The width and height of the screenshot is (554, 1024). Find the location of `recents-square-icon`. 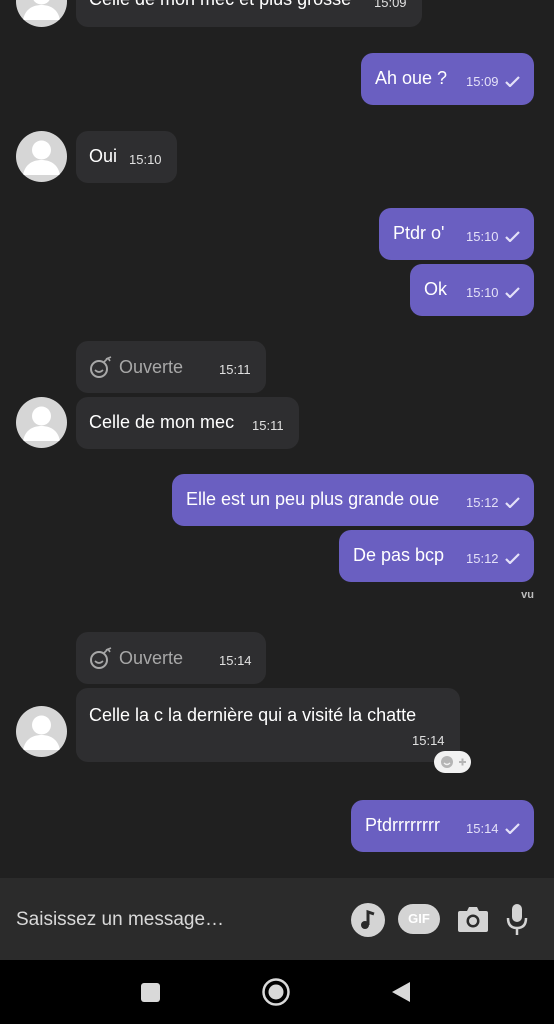

recents-square-icon is located at coordinates (150, 992).